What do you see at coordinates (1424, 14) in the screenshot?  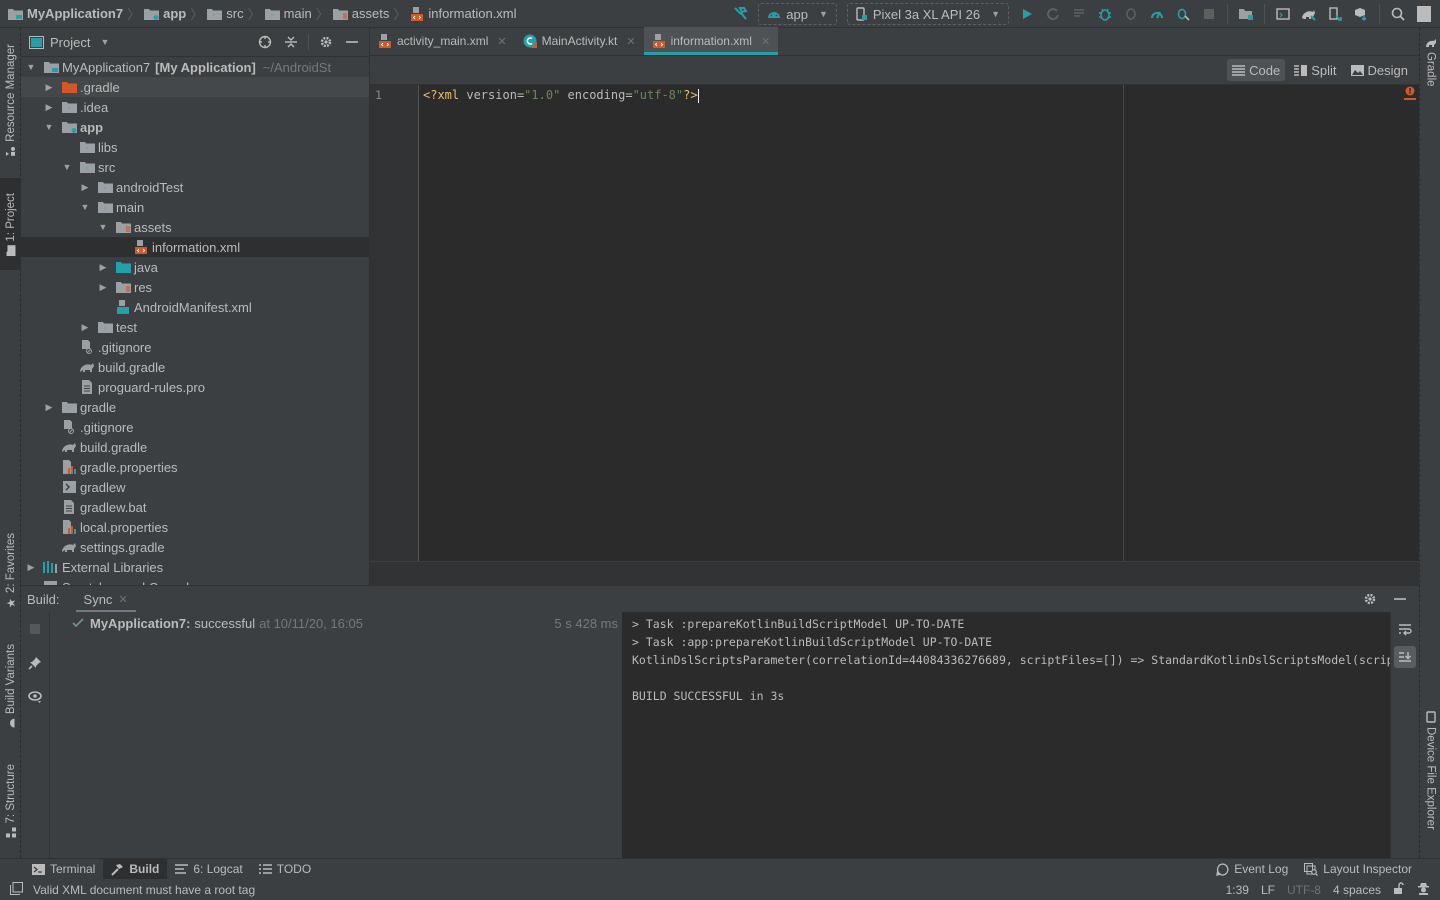 I see `user-avatar-button` at bounding box center [1424, 14].